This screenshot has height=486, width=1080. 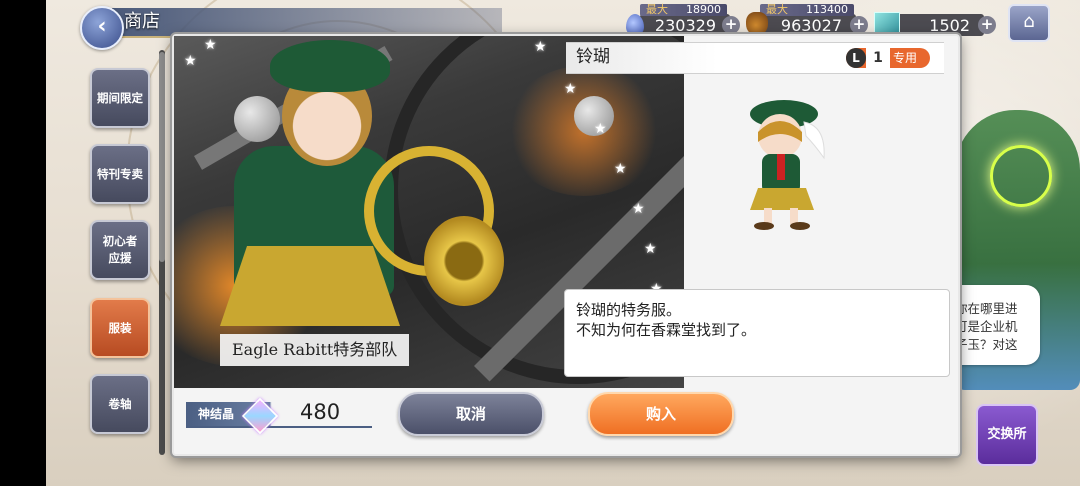 I want to click on exchange-button: 交换所, so click(x=1007, y=435).